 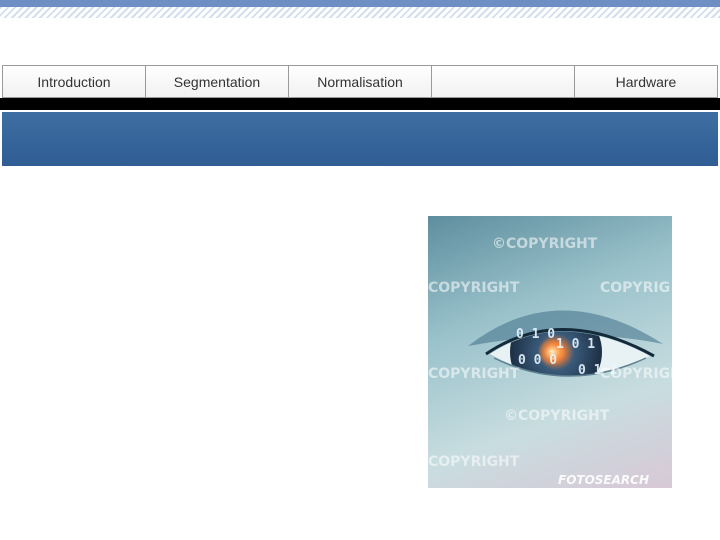 I want to click on black-divider-bar, so click(x=360, y=104).